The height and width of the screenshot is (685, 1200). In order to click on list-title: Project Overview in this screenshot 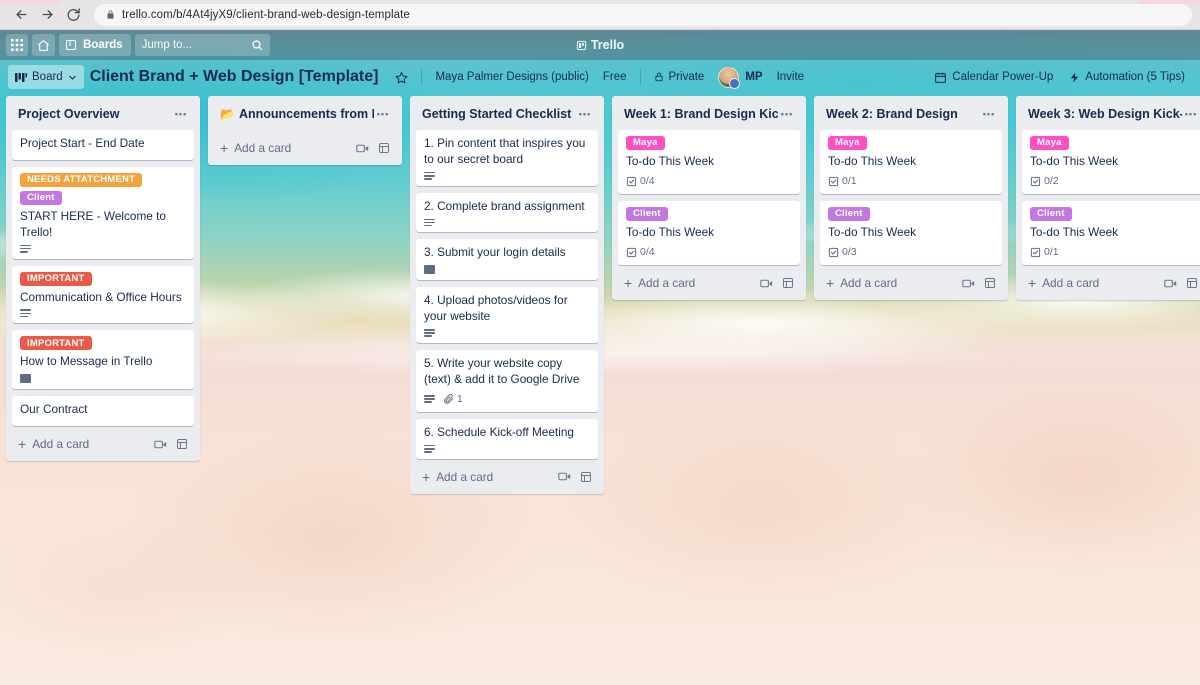, I will do `click(95, 114)`.